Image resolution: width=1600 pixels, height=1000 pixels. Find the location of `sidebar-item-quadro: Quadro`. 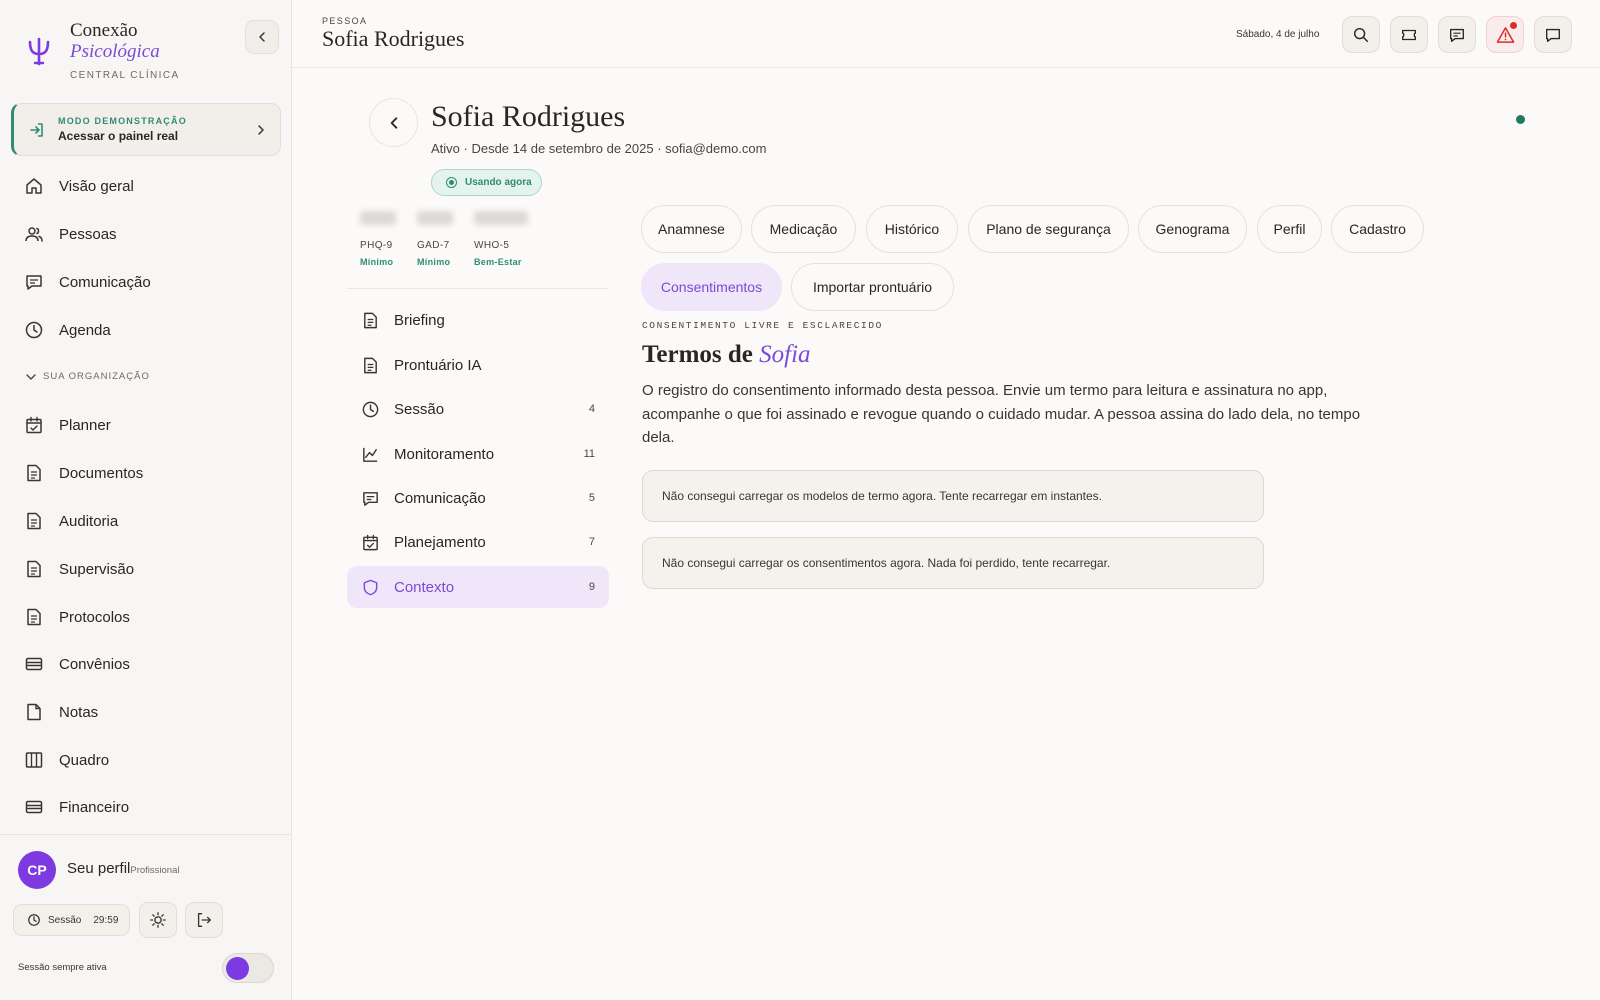

sidebar-item-quadro: Quadro is located at coordinates (149, 760).